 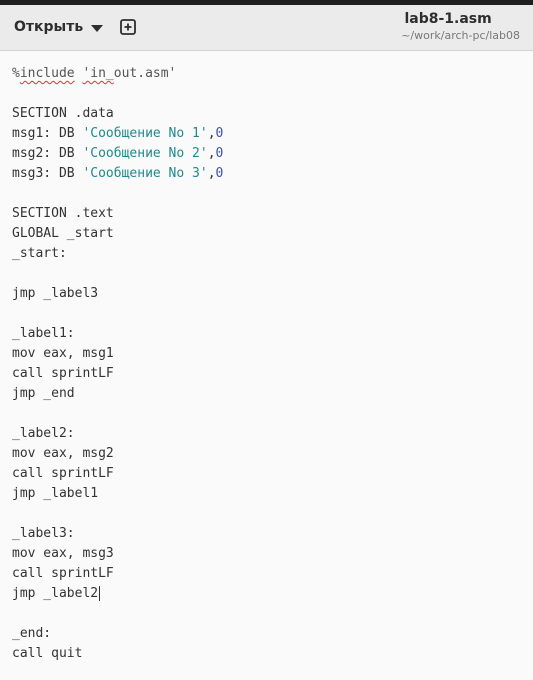 I want to click on text-cursor, so click(x=100, y=593).